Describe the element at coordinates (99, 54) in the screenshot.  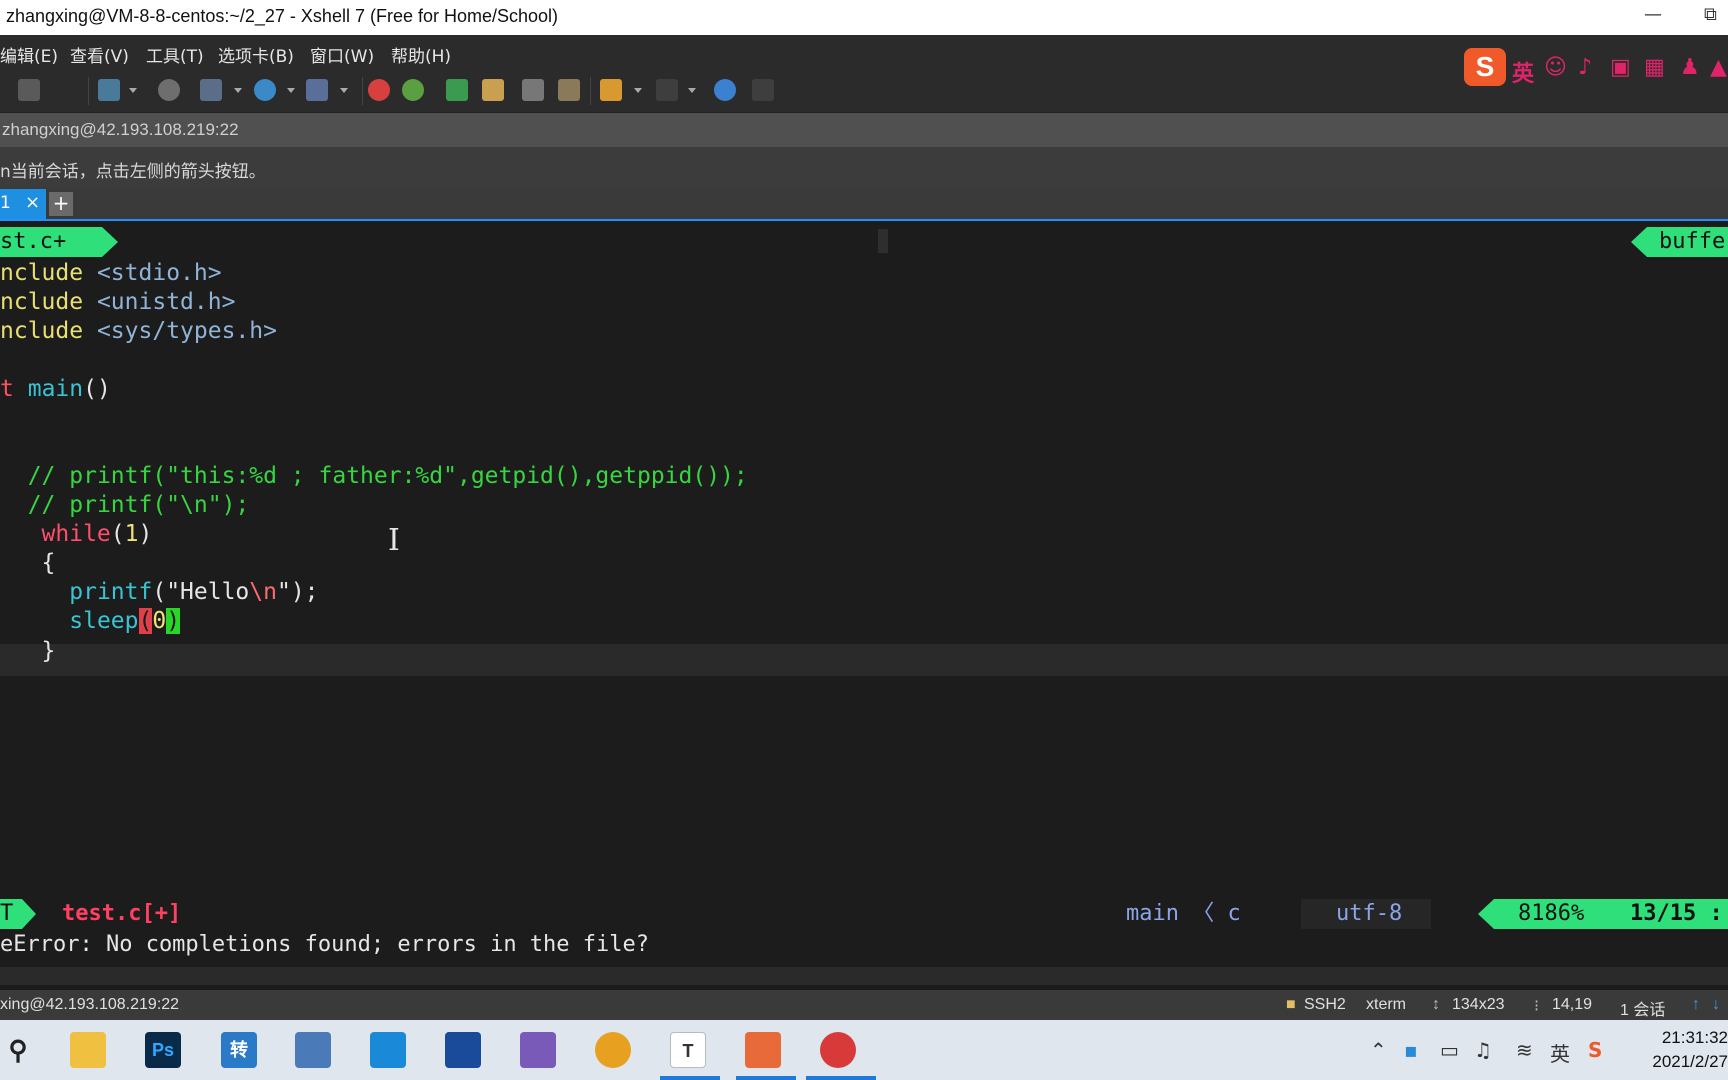
I see `menu-view: 查看(V)` at that location.